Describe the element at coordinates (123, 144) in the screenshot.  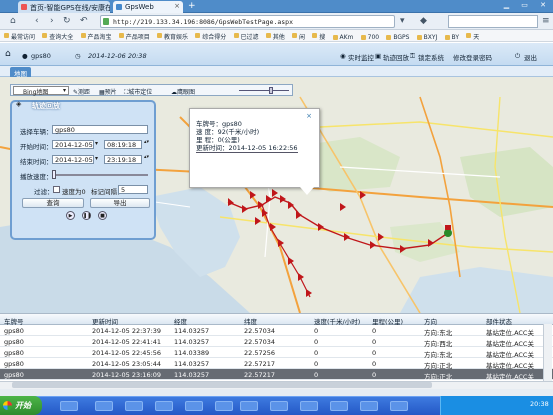
I see `start-time-input: 08:19:18` at that location.